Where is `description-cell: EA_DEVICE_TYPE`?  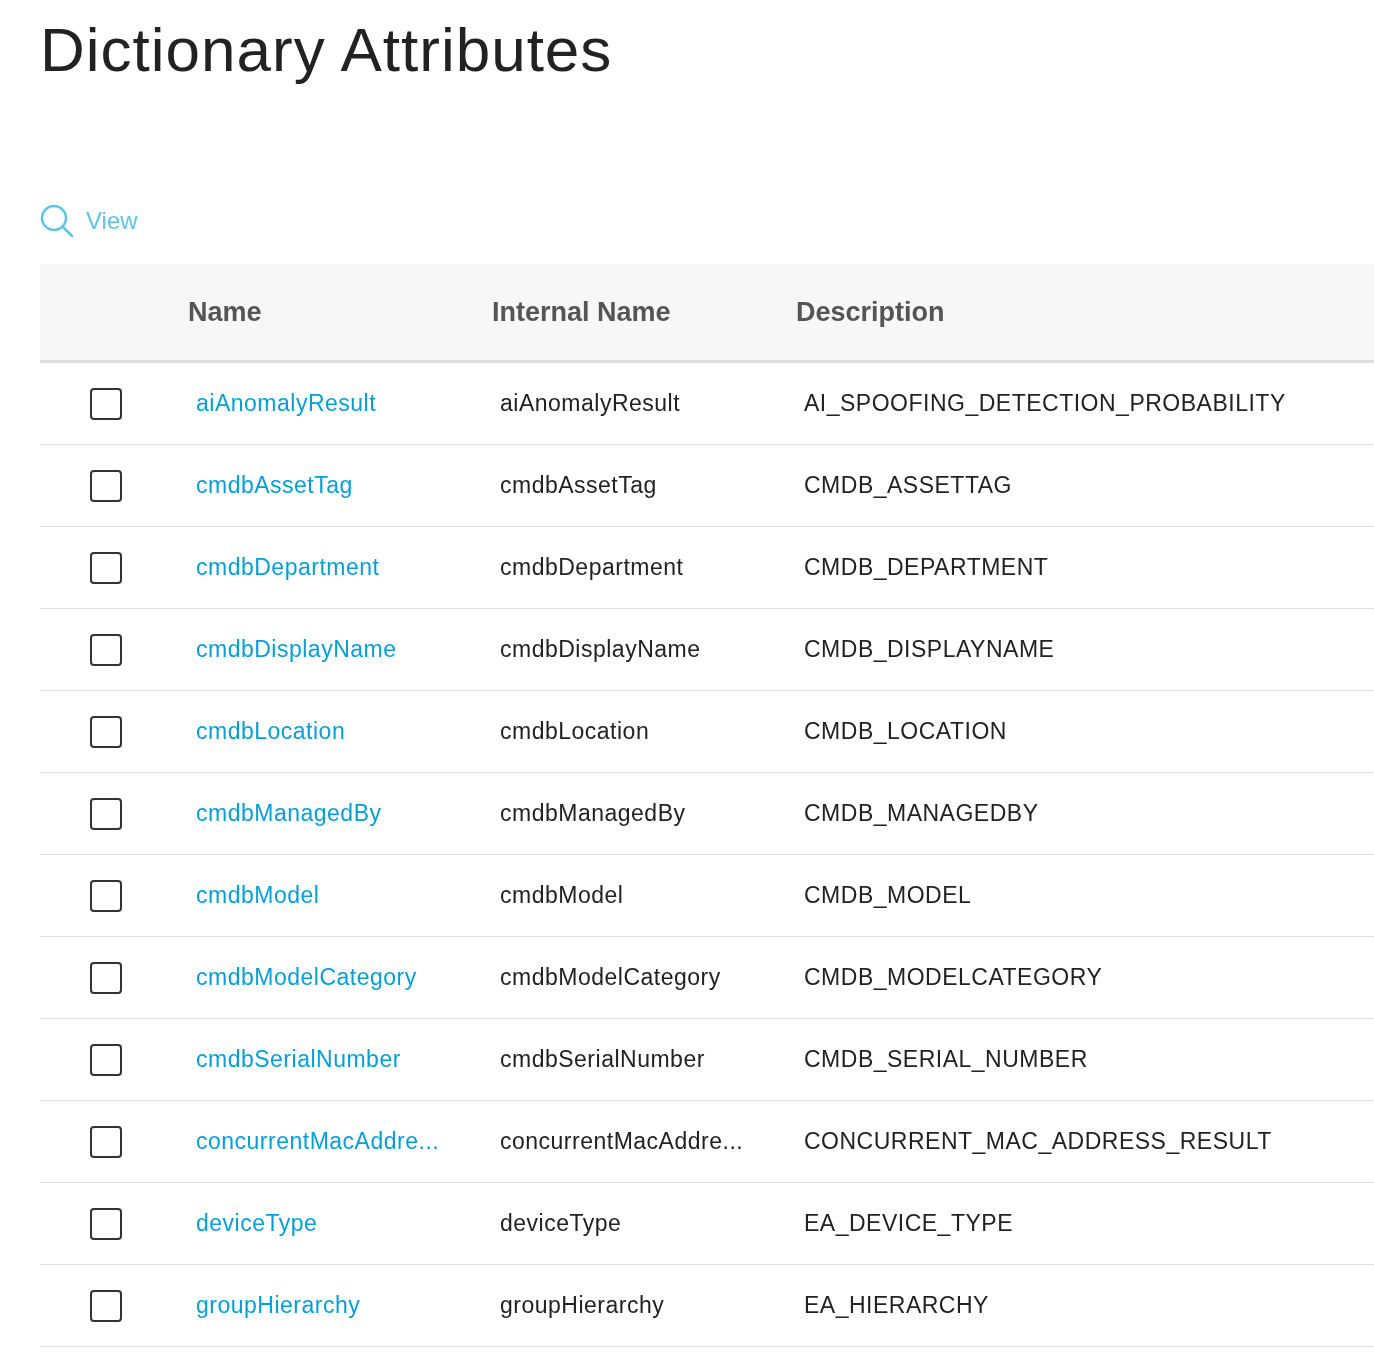 description-cell: EA_DEVICE_TYPE is located at coordinates (908, 1223).